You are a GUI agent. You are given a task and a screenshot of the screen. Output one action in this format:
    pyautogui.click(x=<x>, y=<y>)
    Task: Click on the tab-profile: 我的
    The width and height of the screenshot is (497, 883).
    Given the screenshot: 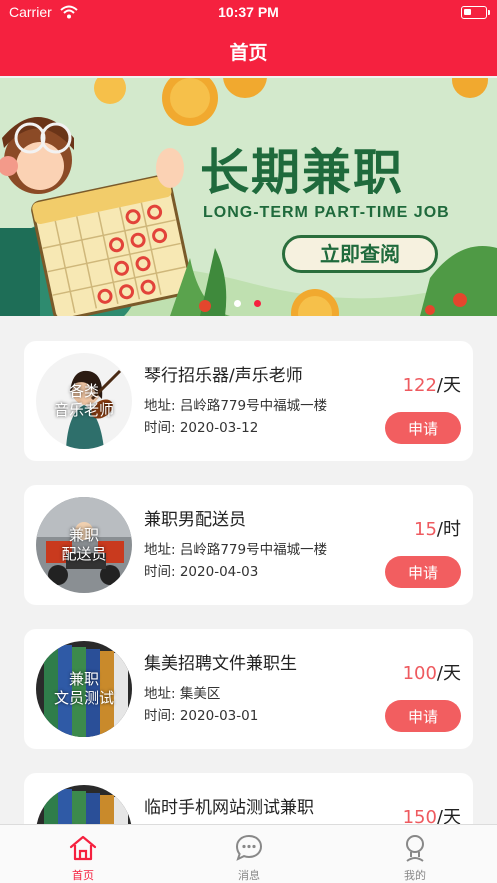 What is the action you would take?
    pyautogui.click(x=414, y=854)
    